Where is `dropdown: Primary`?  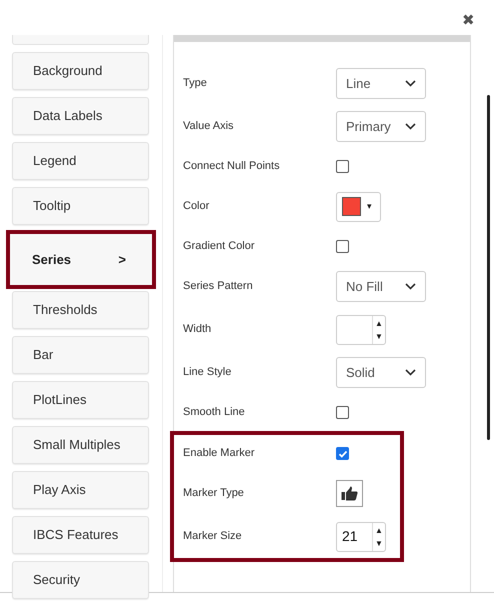 dropdown: Primary is located at coordinates (381, 126).